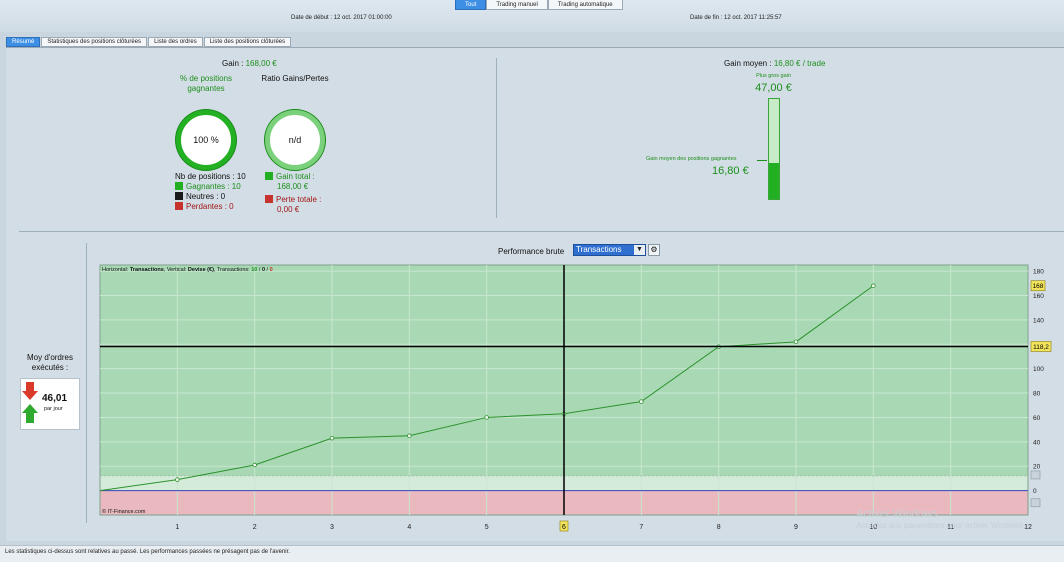 This screenshot has width=1064, height=562. What do you see at coordinates (176, 270) in the screenshot?
I see `chart-info-part: , Vertical:` at bounding box center [176, 270].